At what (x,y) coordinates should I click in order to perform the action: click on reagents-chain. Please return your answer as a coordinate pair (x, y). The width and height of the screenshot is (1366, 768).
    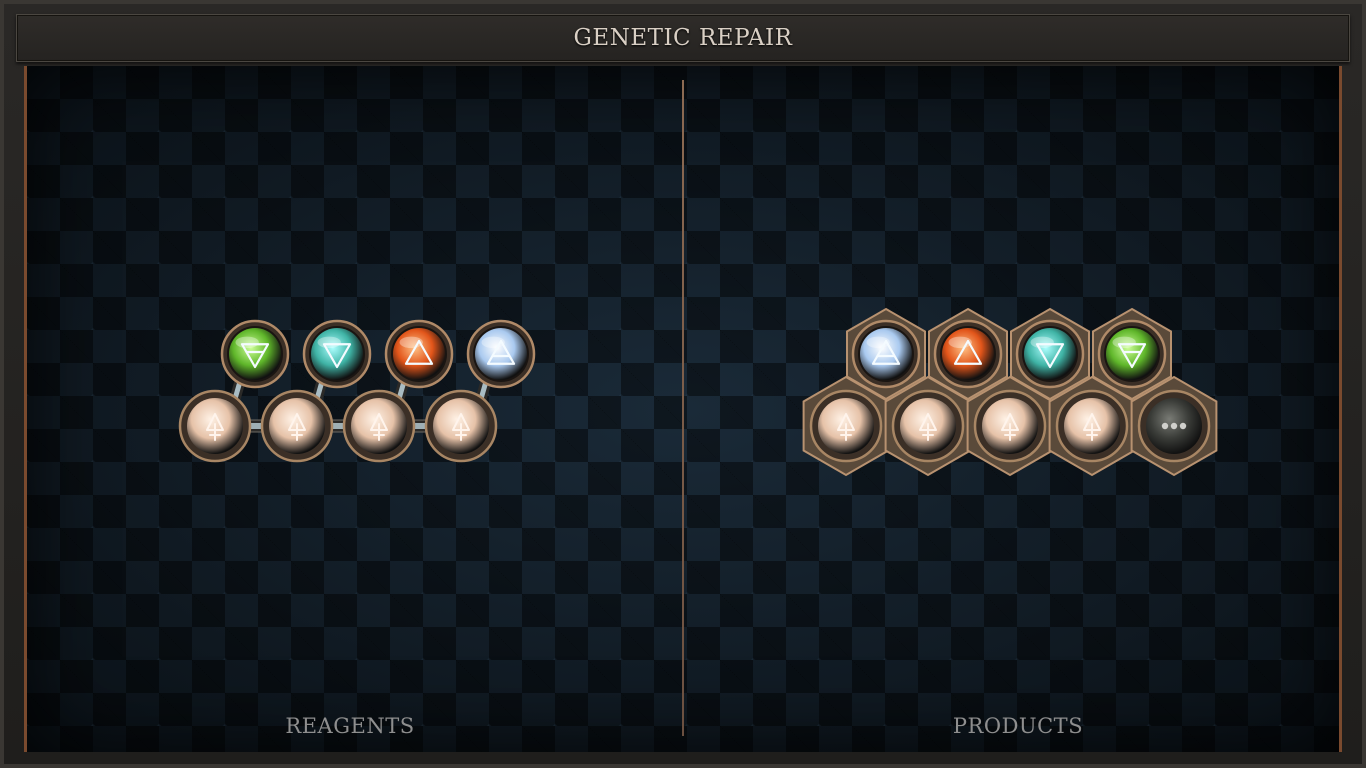
    Looking at the image, I should click on (357, 391).